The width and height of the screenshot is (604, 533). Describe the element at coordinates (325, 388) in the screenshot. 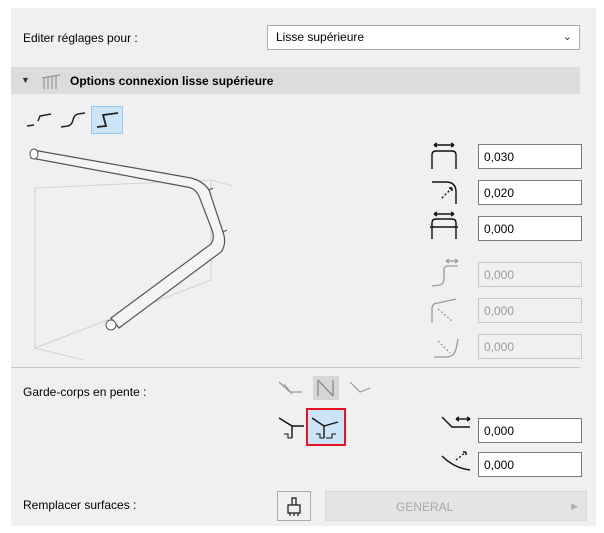

I see `slope-option-2-icon` at that location.